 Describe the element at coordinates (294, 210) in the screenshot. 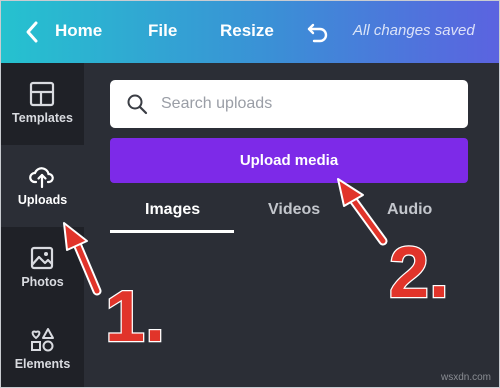

I see `tab-videos: Videos` at that location.